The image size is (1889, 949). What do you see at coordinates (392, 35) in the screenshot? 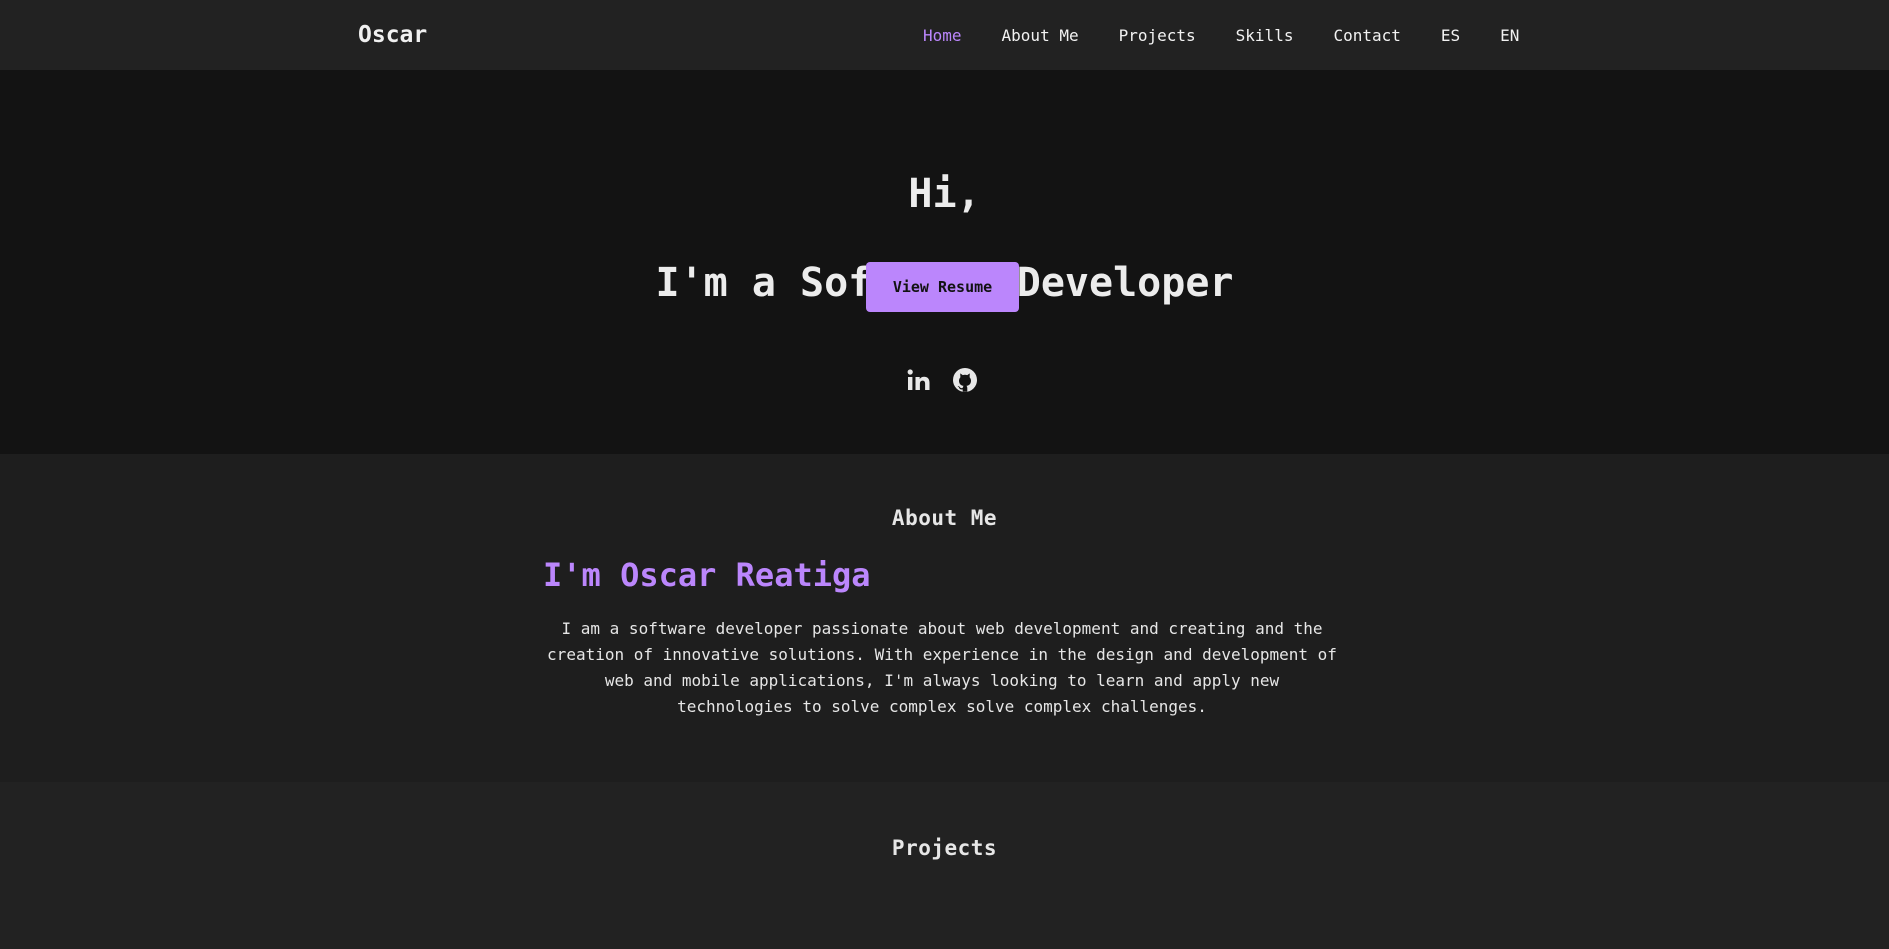
I see `brand-logo: Oscar` at bounding box center [392, 35].